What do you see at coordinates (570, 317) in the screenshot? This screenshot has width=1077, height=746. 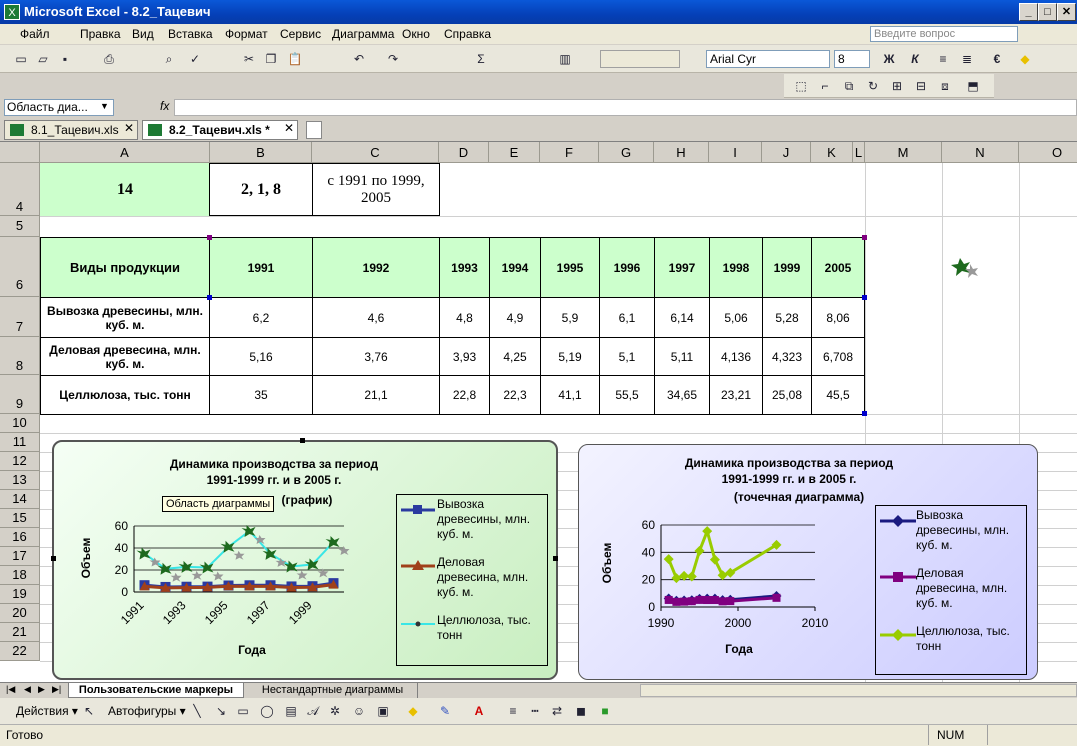 I see `data-cell: 5,9` at bounding box center [570, 317].